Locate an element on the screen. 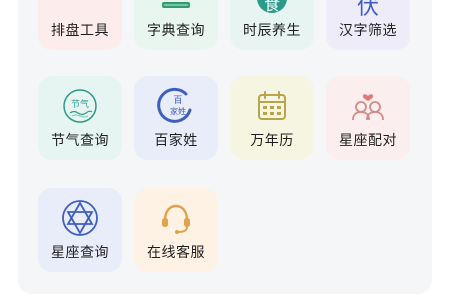  tool-dictionary: 字典查询 is located at coordinates (176, 25).